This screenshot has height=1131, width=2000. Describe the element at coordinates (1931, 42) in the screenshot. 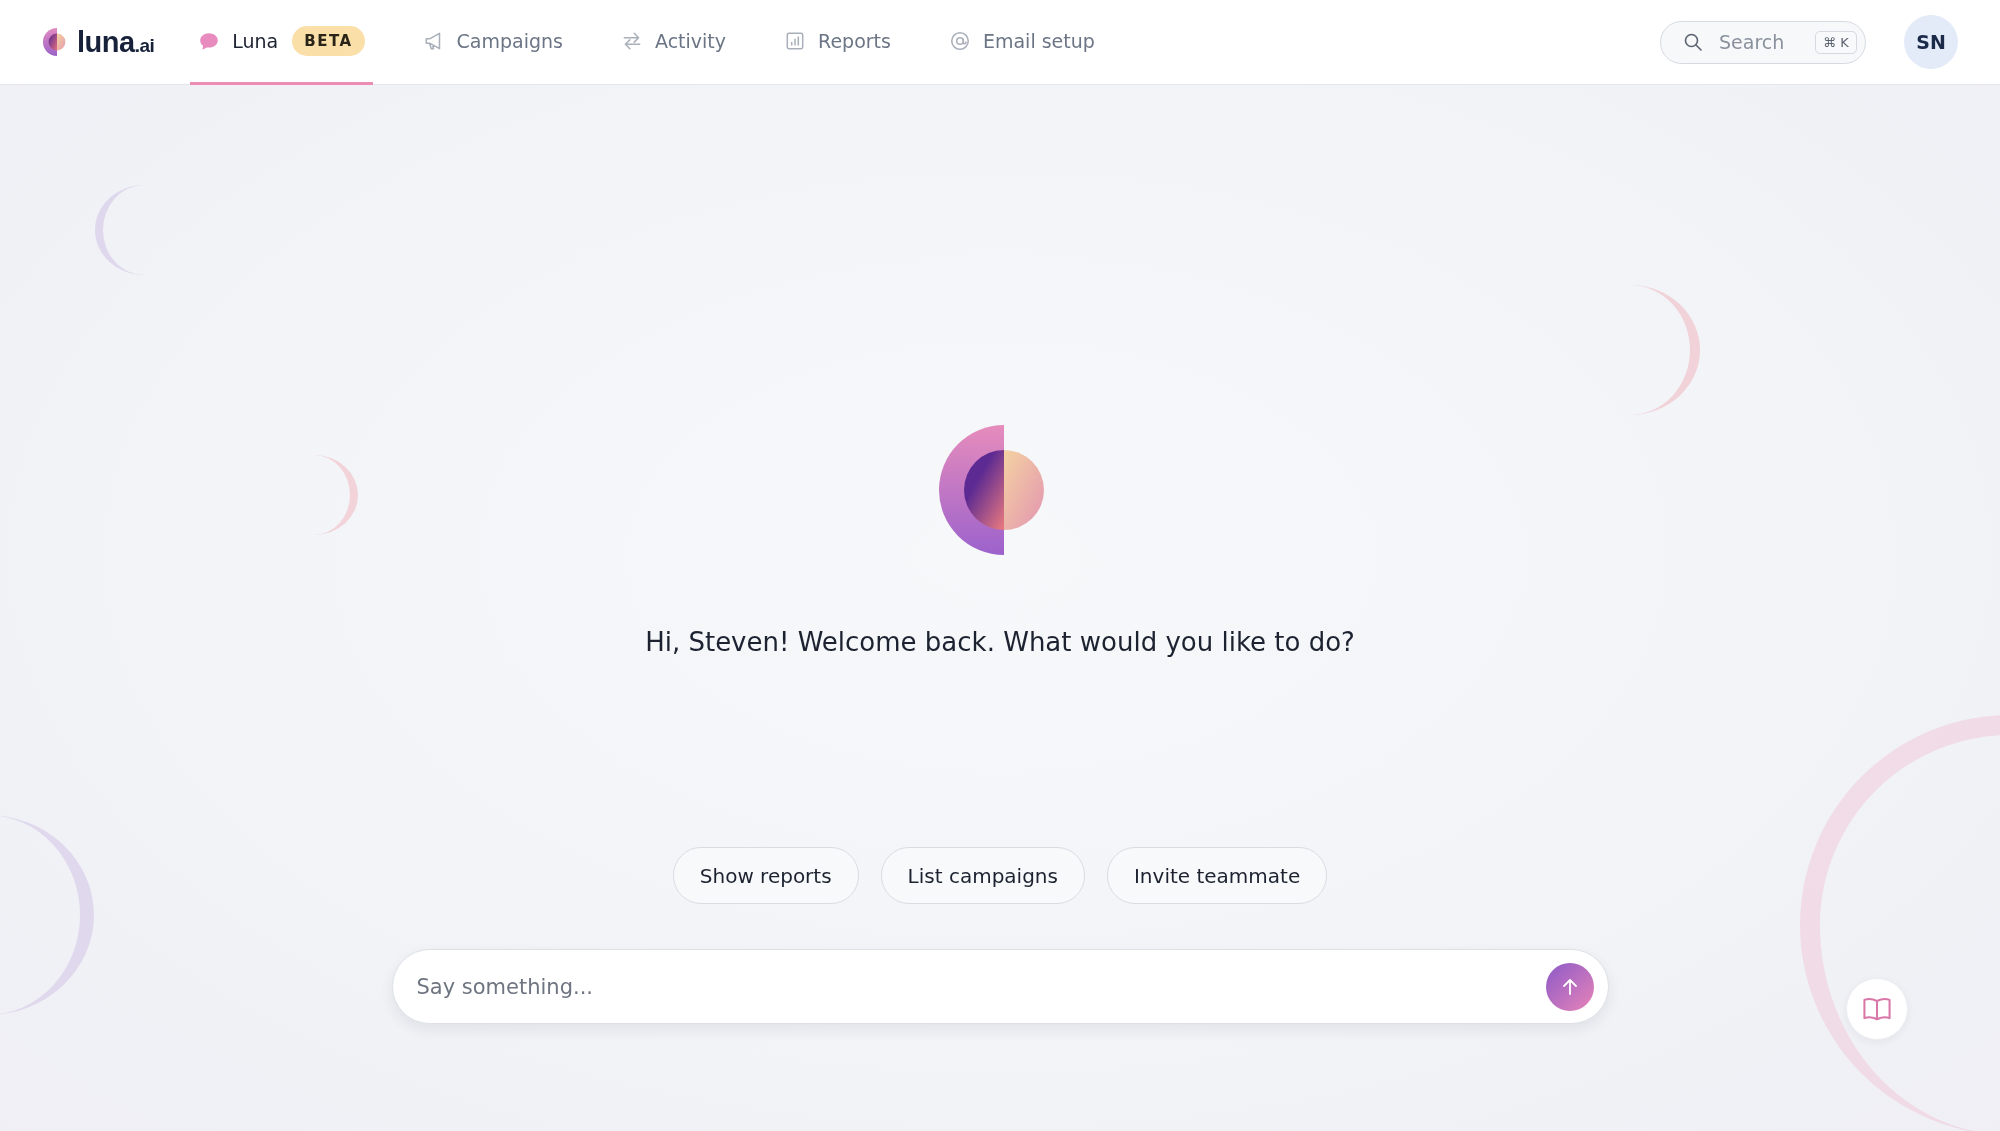

I see `user-avatar: SN` at that location.